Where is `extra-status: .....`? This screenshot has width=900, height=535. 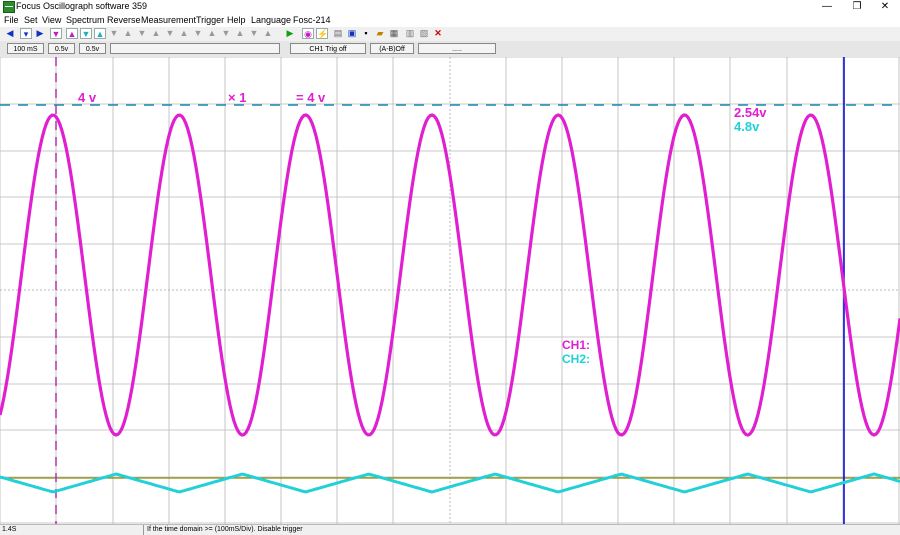
extra-status: ..... is located at coordinates (457, 48).